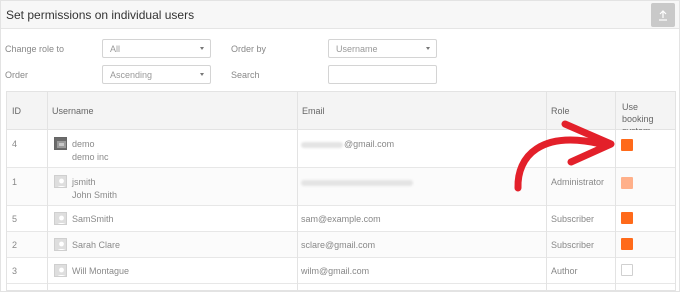  What do you see at coordinates (15, 182) in the screenshot?
I see `cell-id: 1` at bounding box center [15, 182].